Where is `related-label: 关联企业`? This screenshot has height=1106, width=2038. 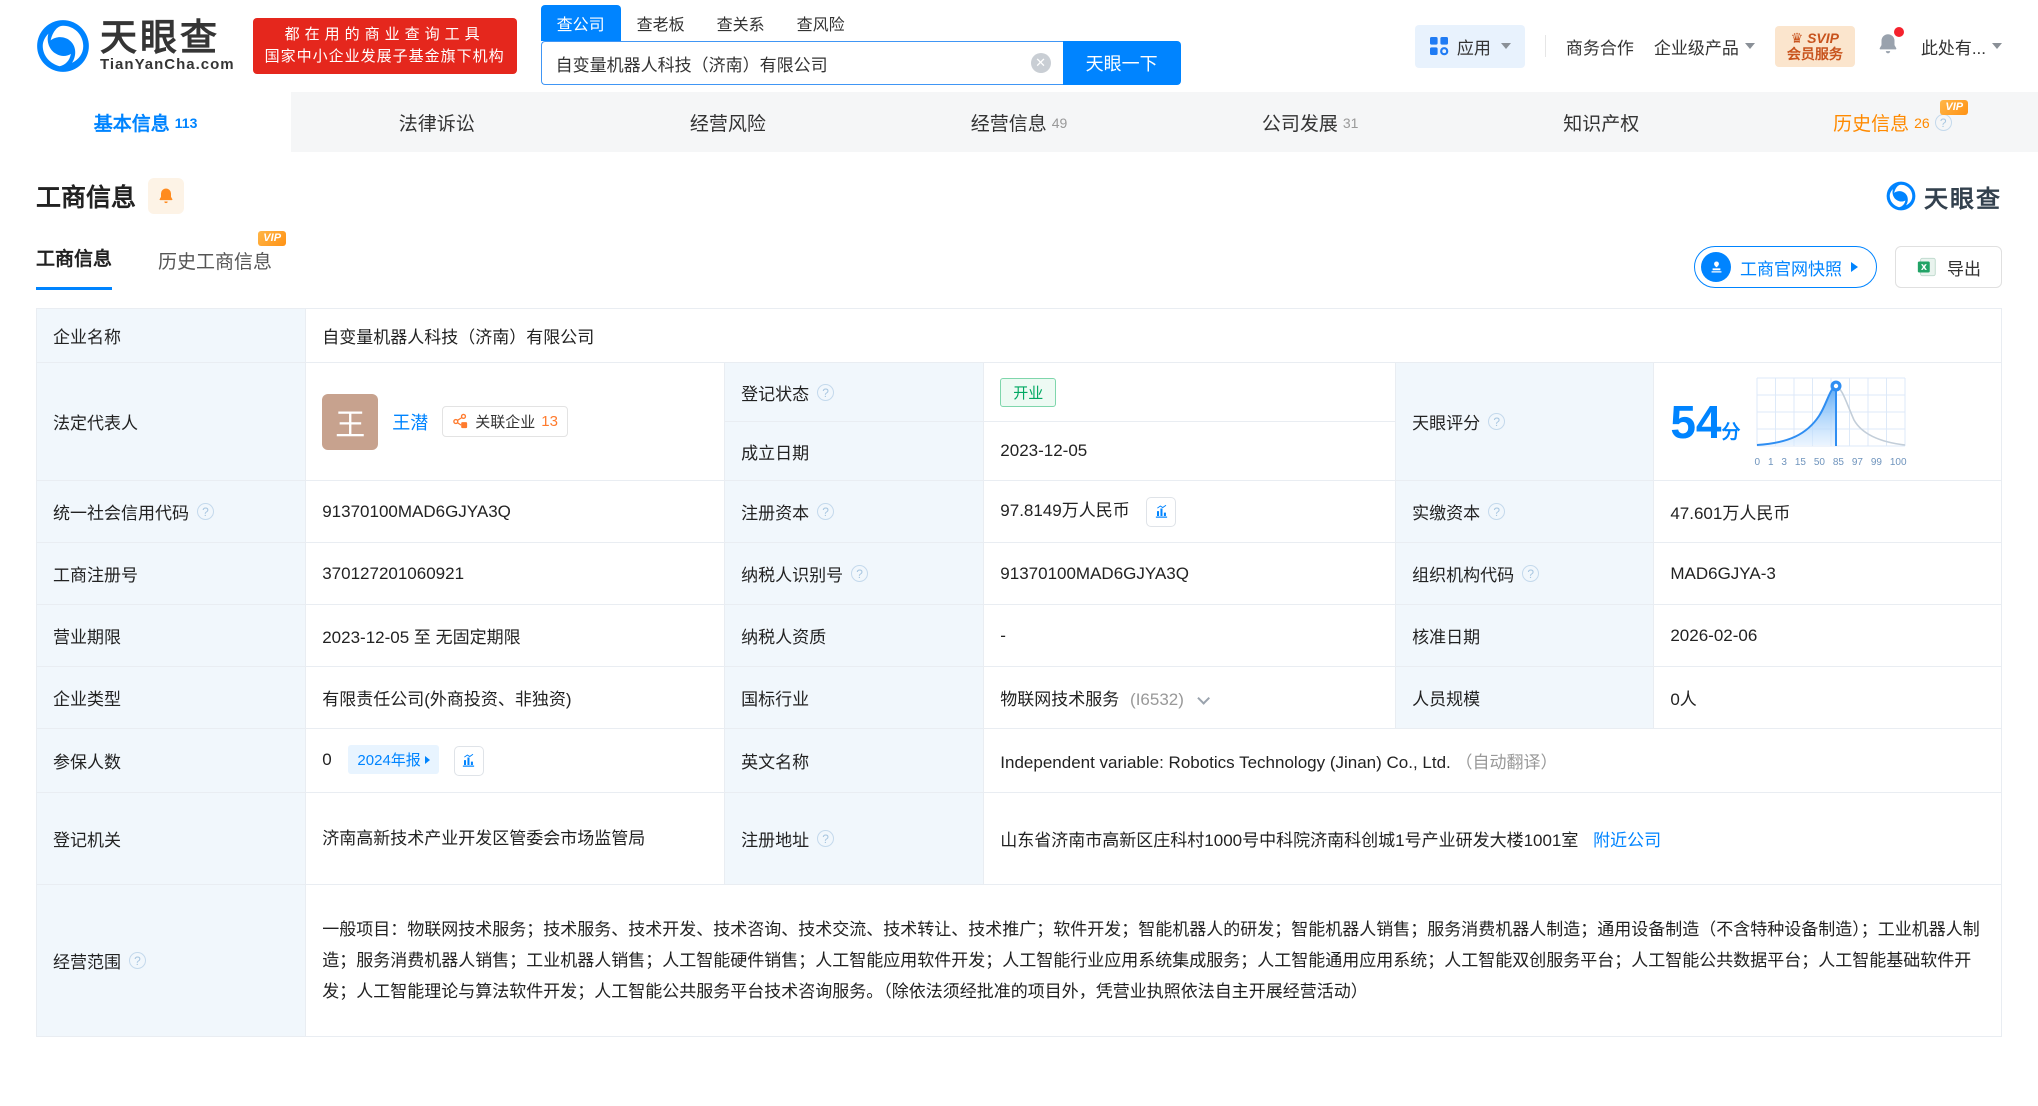
related-label: 关联企业 is located at coordinates (505, 422).